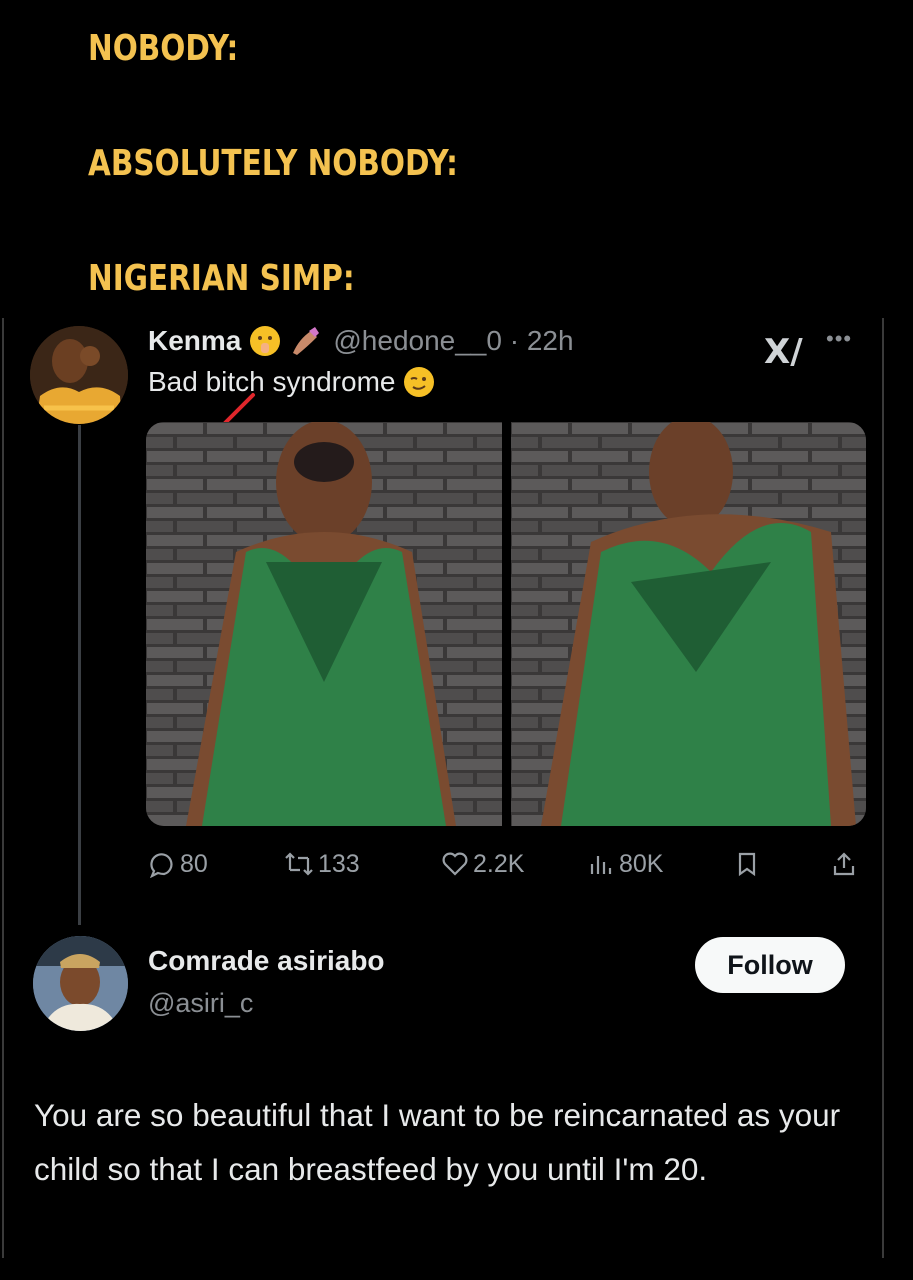 The height and width of the screenshot is (1280, 913). I want to click on screenshot-frame-right, so click(883, 788).